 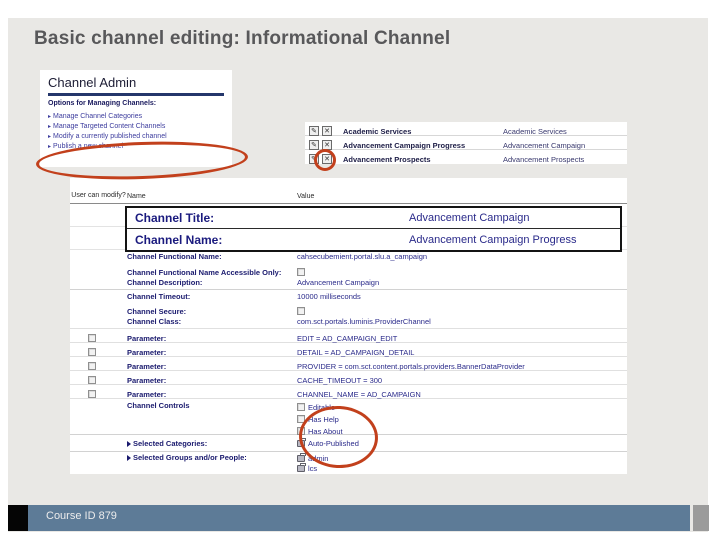 What do you see at coordinates (313, 468) in the screenshot?
I see `group-name: lcs` at bounding box center [313, 468].